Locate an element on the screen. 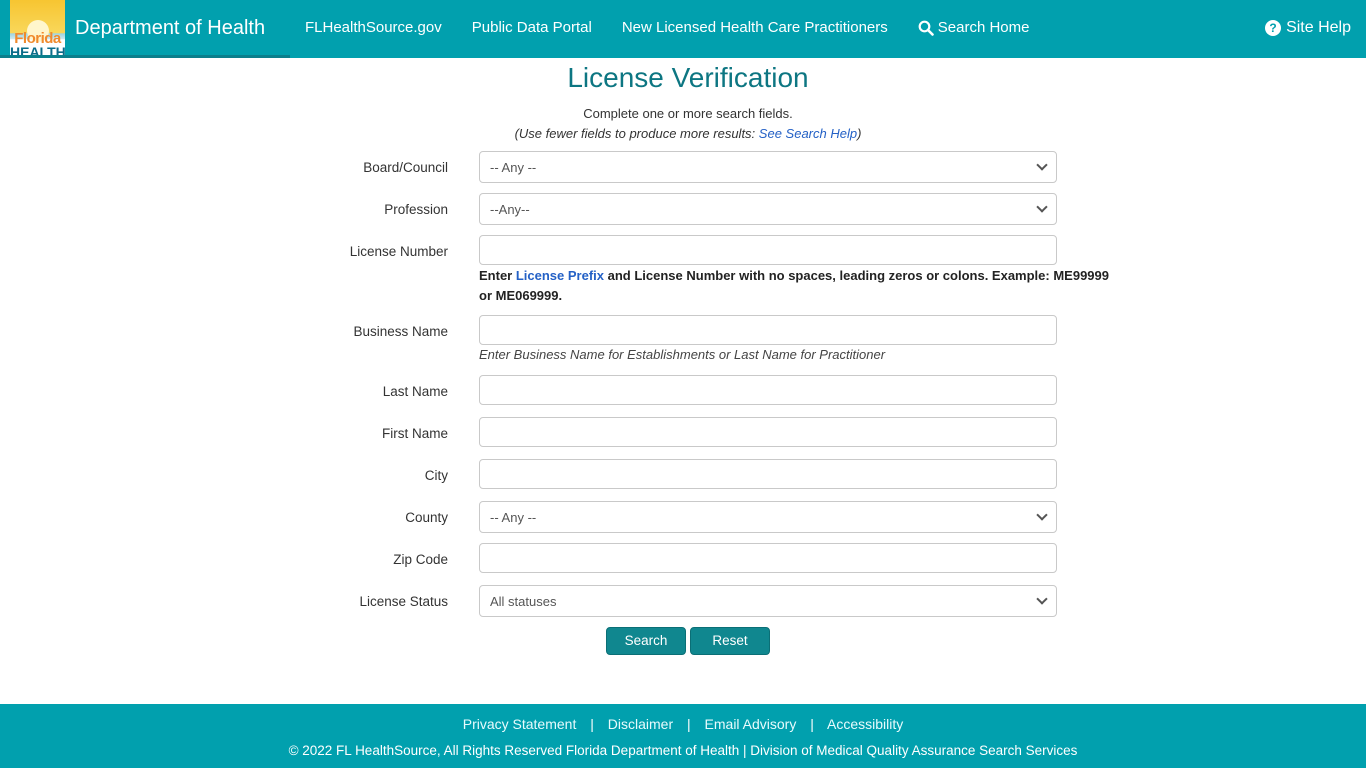 The image size is (1366, 768). zip-code-label: Zip Code is located at coordinates (420, 559).